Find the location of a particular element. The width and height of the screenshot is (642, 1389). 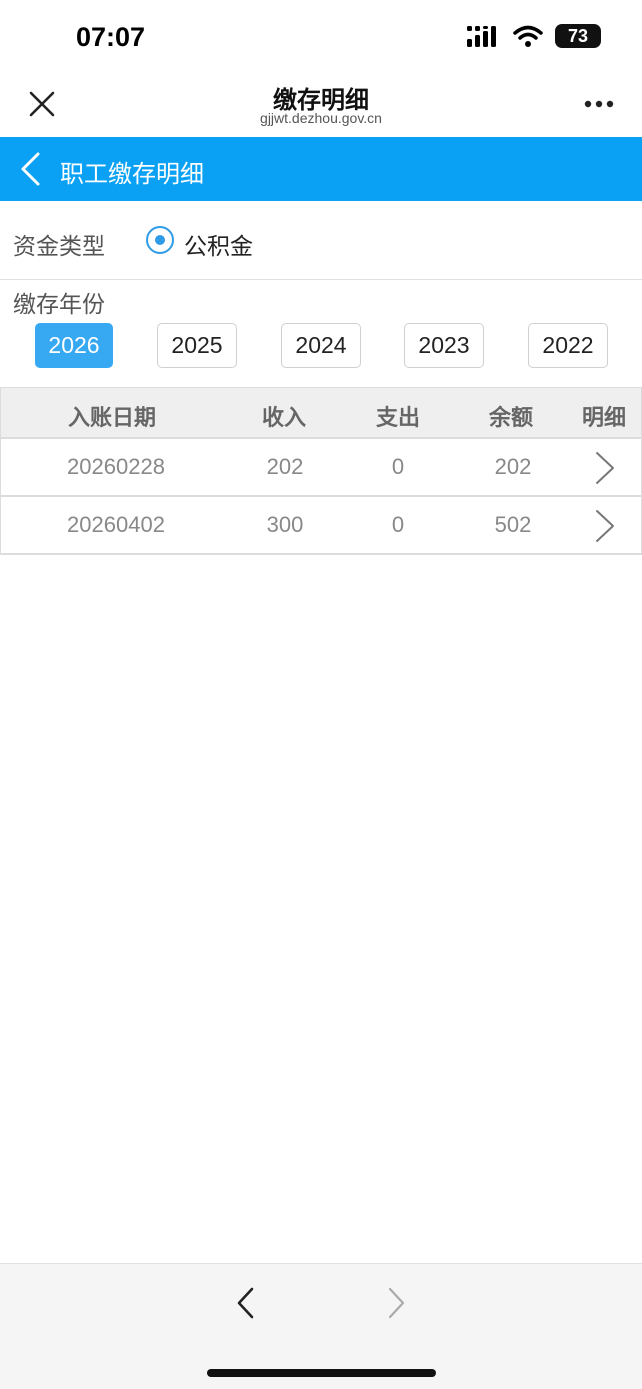

status-time: 07:07 is located at coordinates (111, 37).